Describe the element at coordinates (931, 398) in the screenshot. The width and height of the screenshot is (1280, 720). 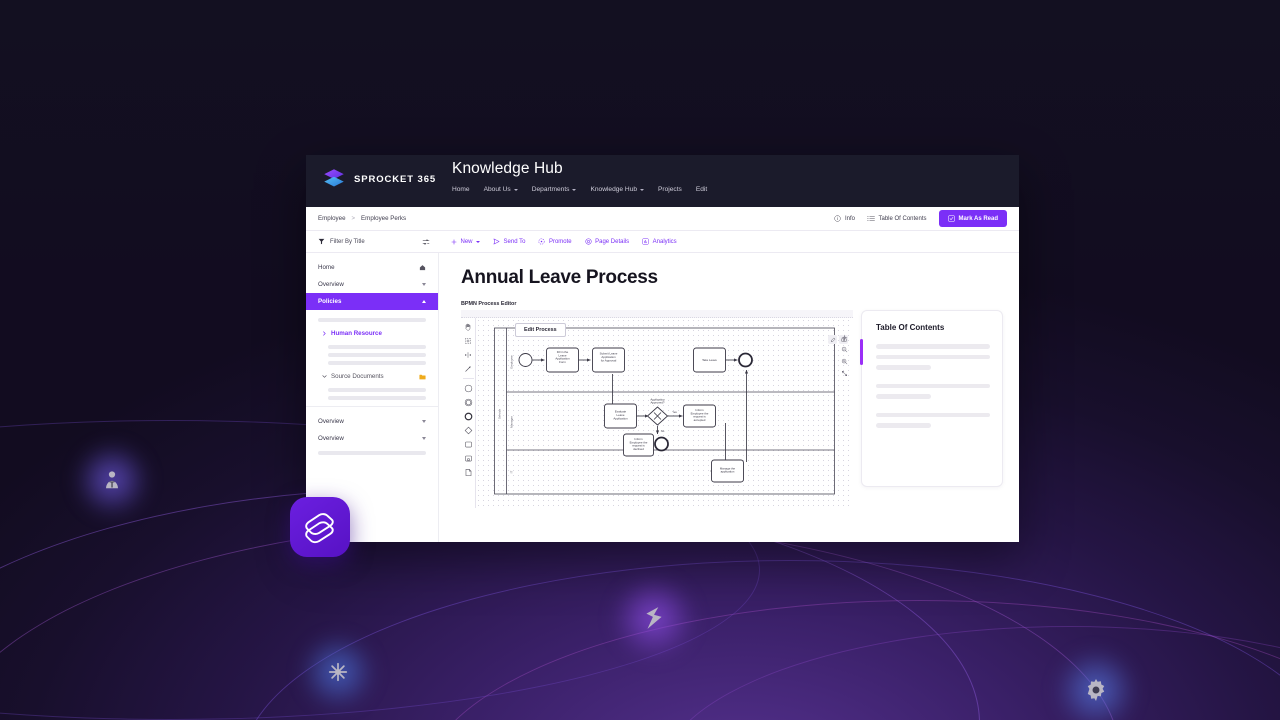
I see `table-of-contents-panel: Table Of Contents` at that location.